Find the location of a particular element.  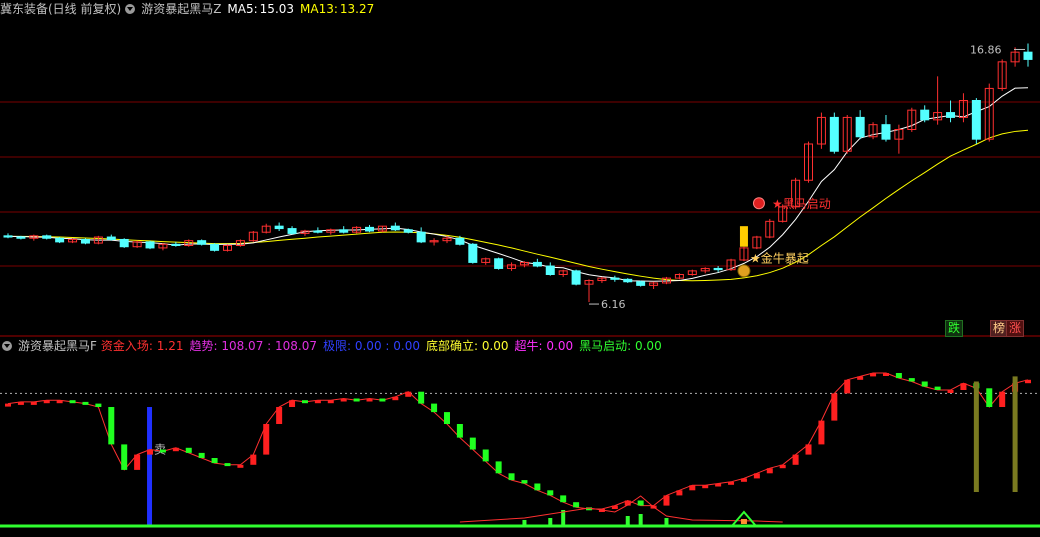

red-wave-line is located at coordinates (621, 509).